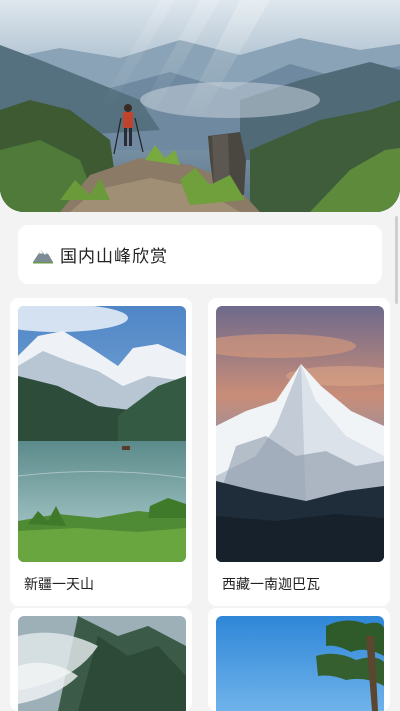  What do you see at coordinates (114, 257) in the screenshot?
I see `section-title: 国内山峰欣赏` at bounding box center [114, 257].